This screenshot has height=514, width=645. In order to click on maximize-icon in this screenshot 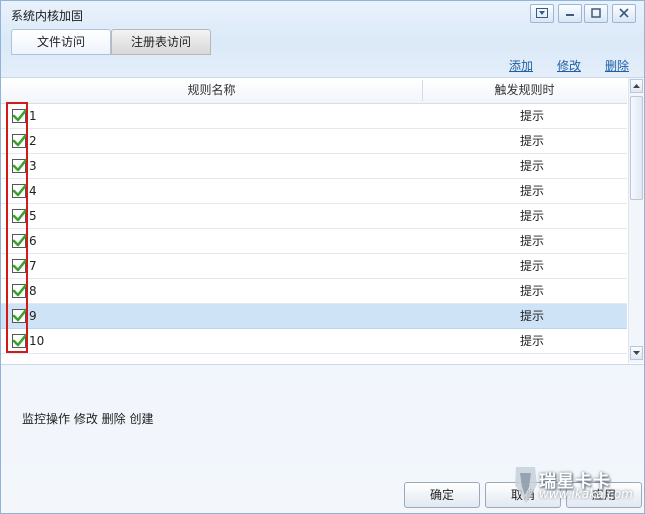, I will do `click(596, 13)`.